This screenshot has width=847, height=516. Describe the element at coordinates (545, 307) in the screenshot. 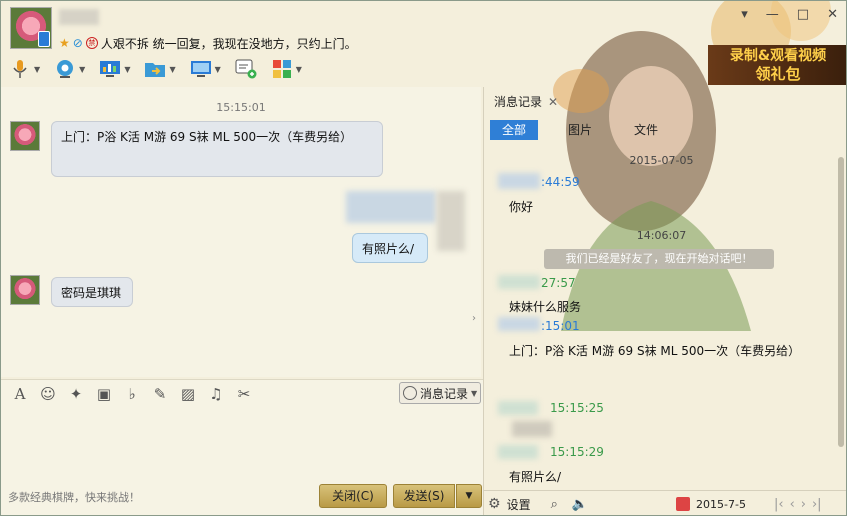

I see `history-entry-text: 妹妹什么服务` at that location.